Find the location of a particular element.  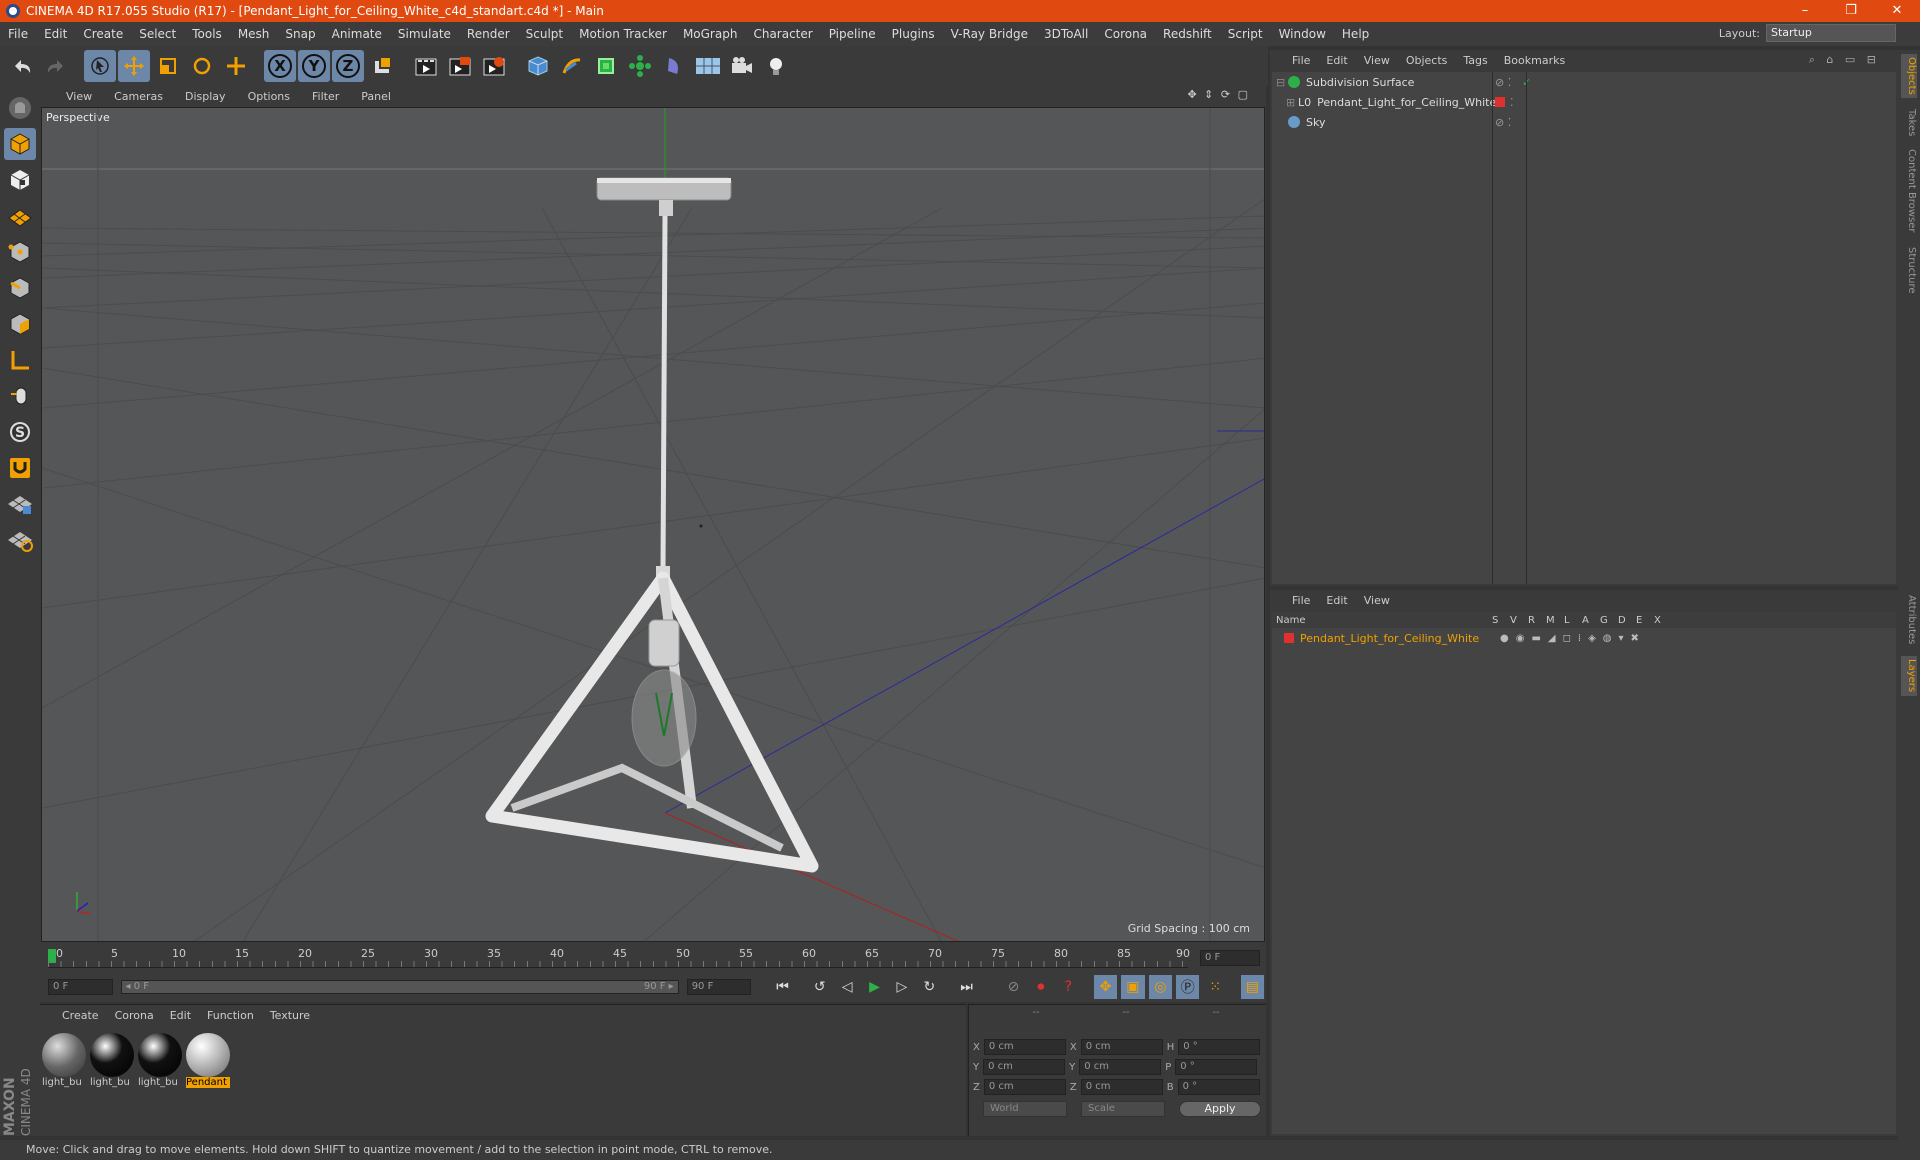

material-menu-corona: Corona is located at coordinates (134, 1015).